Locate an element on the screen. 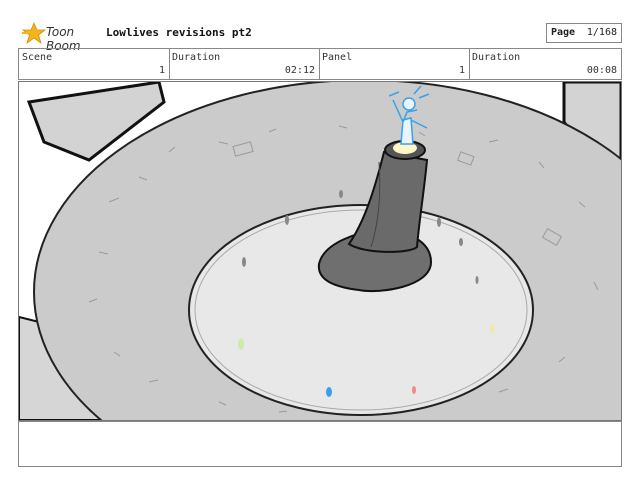 Image resolution: width=640 pixels, height=495 pixels. panel-duration-label: Duration is located at coordinates (496, 57).